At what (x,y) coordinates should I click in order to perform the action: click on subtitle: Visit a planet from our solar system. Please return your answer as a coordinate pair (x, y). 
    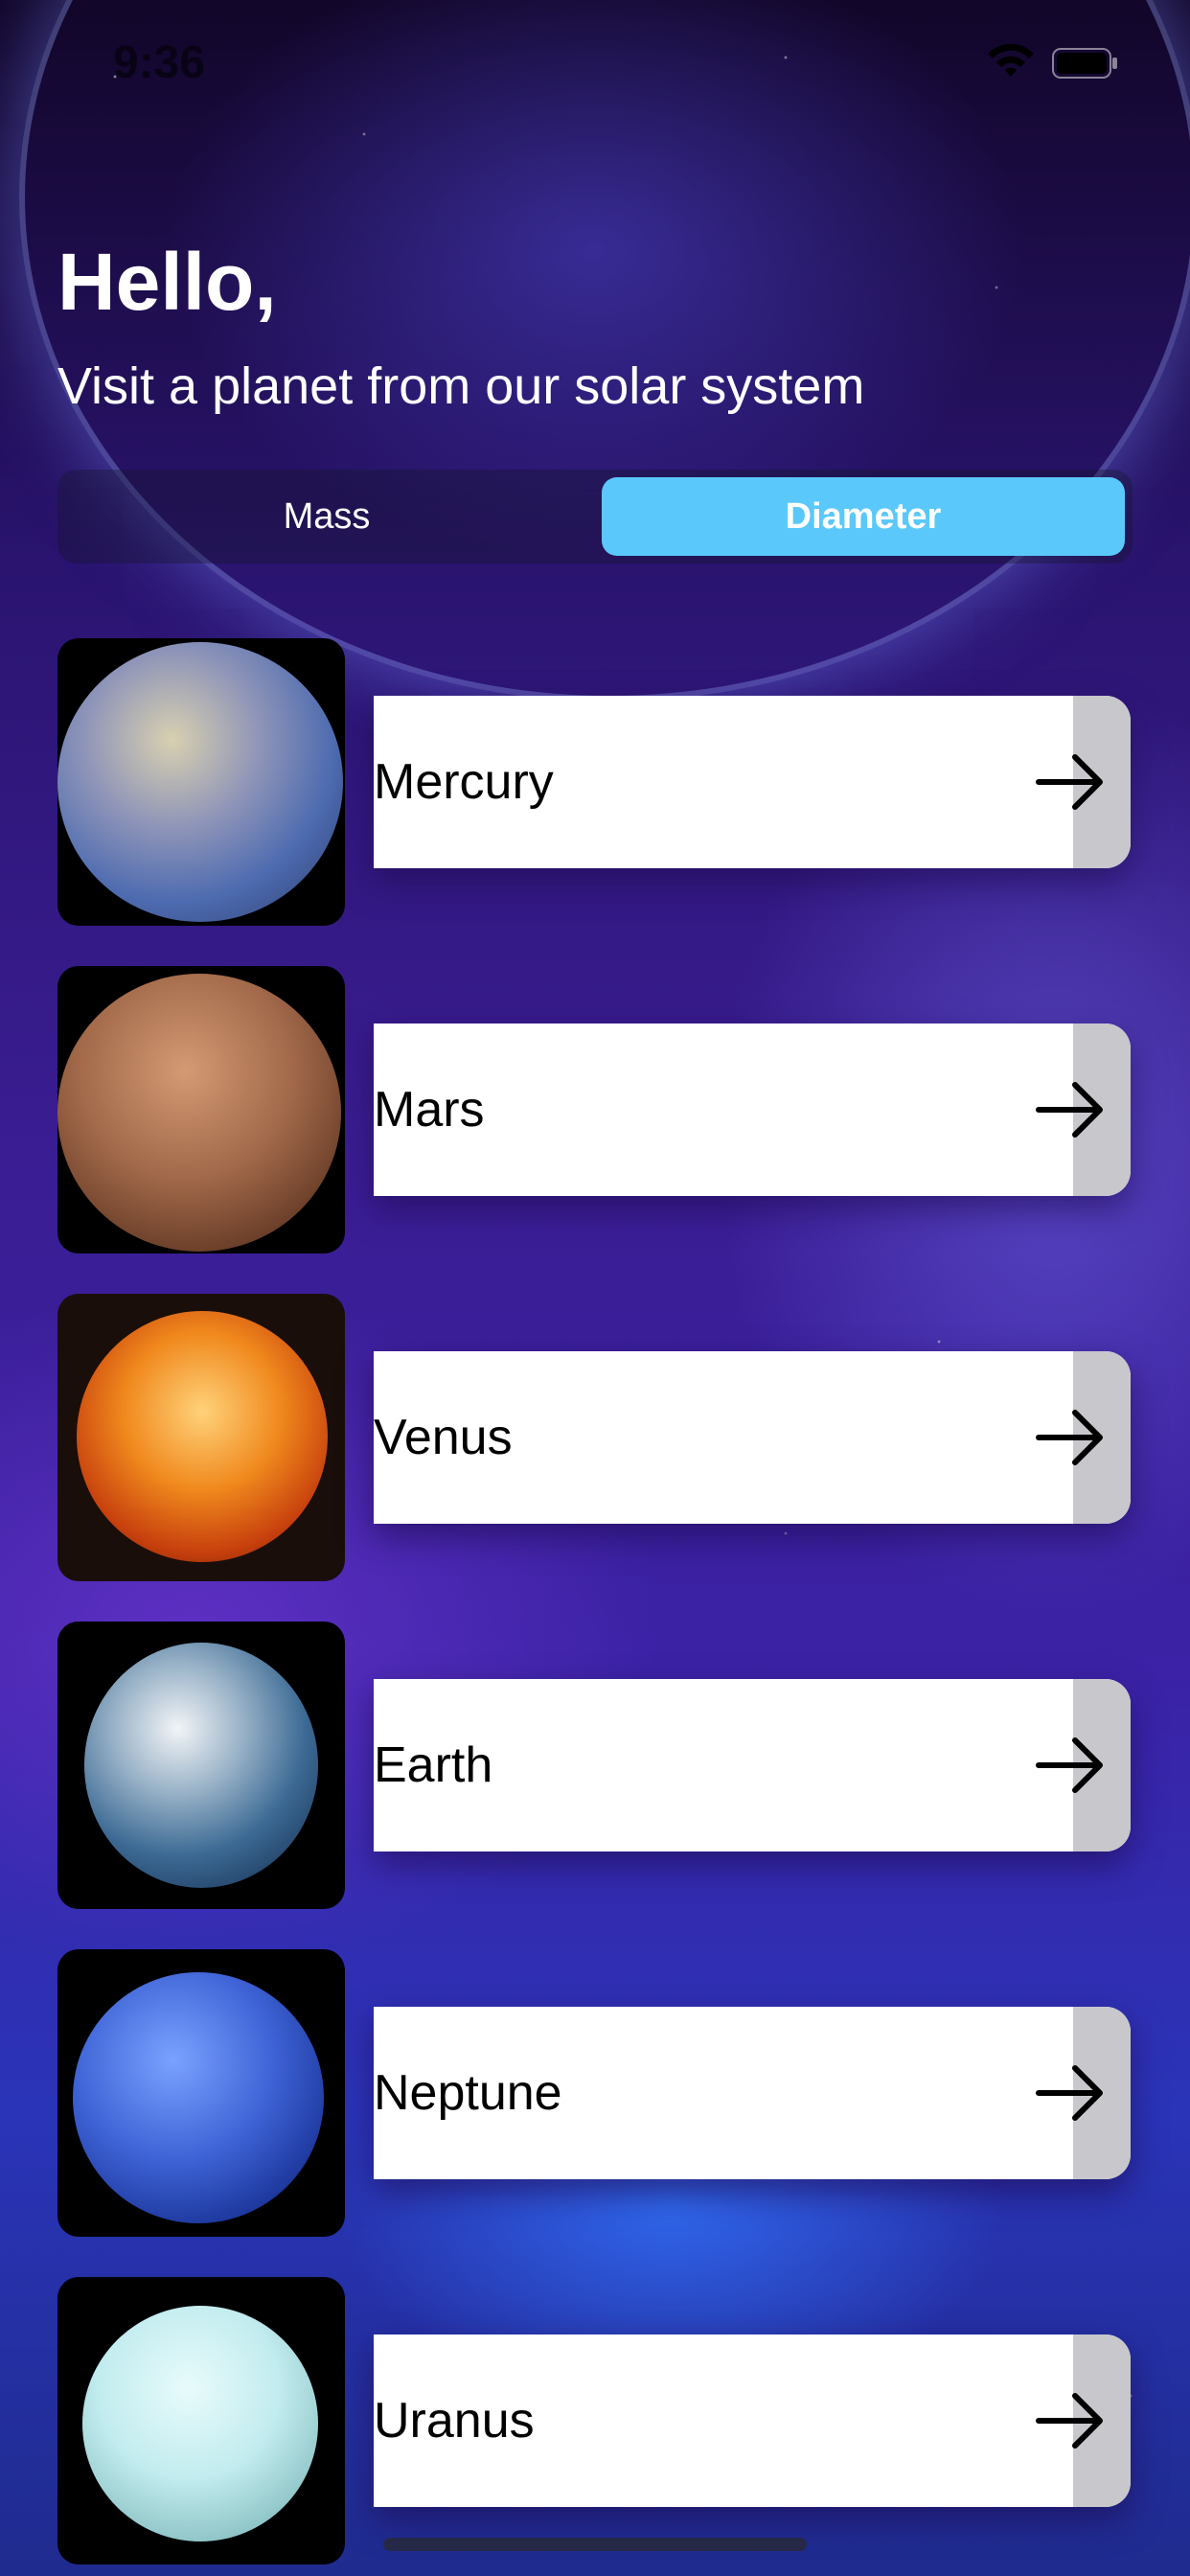
    Looking at the image, I should click on (461, 386).